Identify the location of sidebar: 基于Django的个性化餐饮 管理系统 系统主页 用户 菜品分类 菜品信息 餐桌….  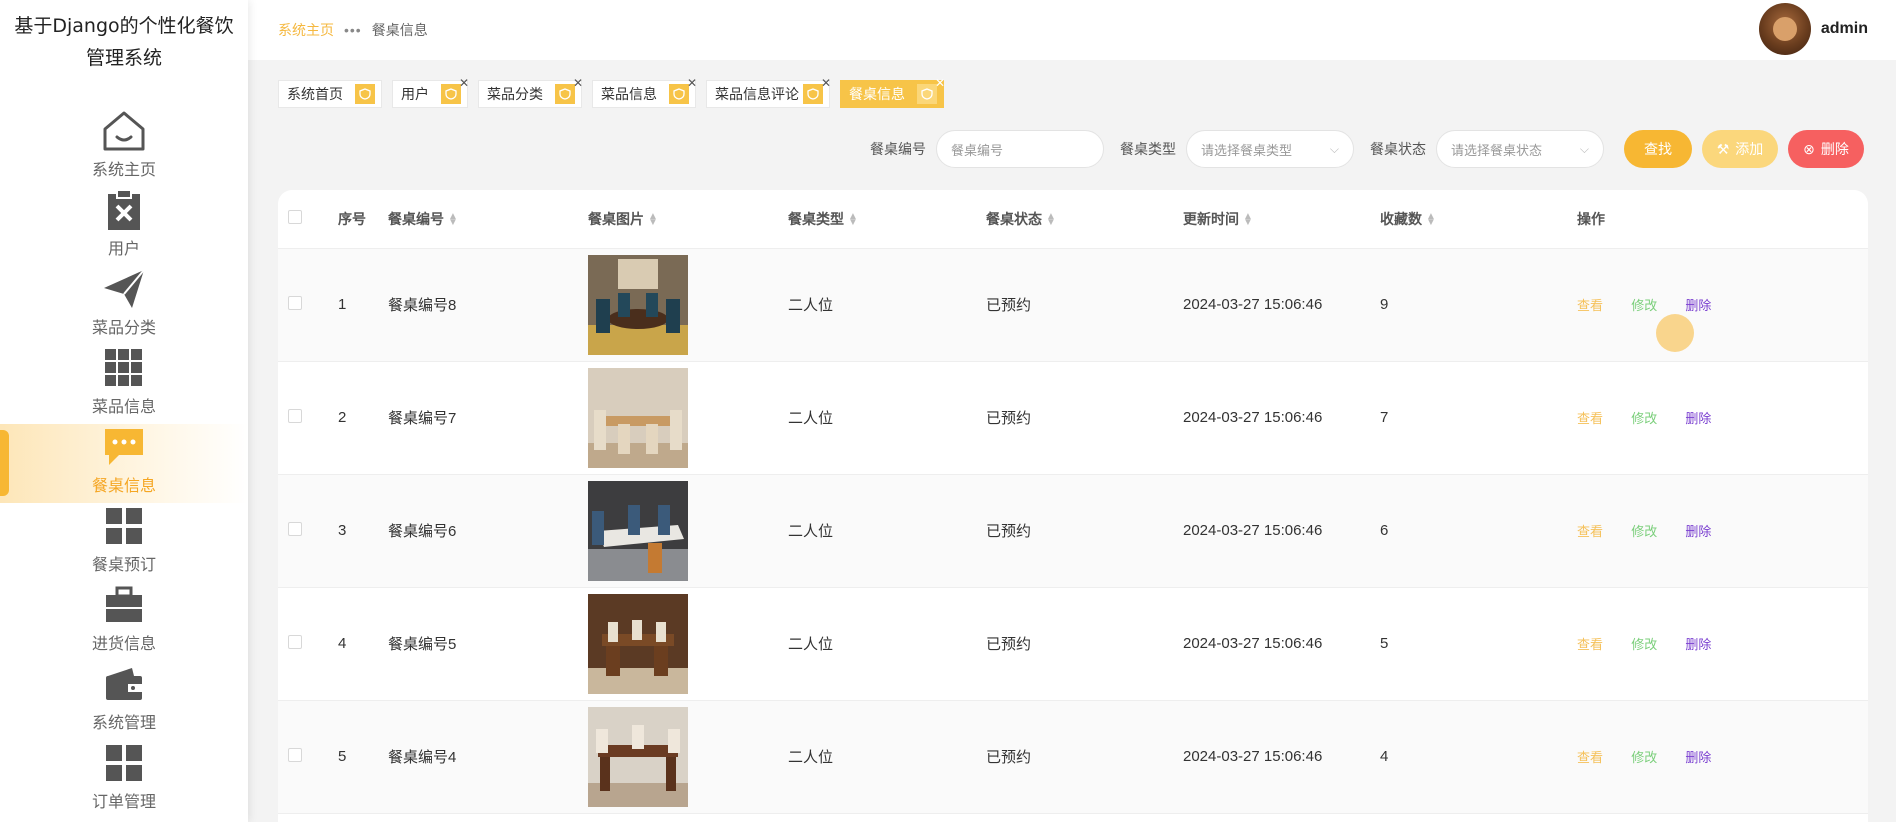
(124, 411).